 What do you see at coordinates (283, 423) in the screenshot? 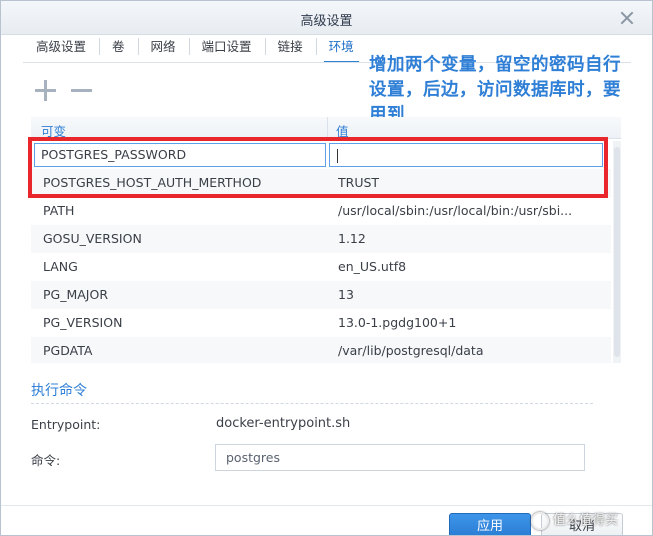
I see `entrypoint-value: docker-entrypoint.sh` at bounding box center [283, 423].